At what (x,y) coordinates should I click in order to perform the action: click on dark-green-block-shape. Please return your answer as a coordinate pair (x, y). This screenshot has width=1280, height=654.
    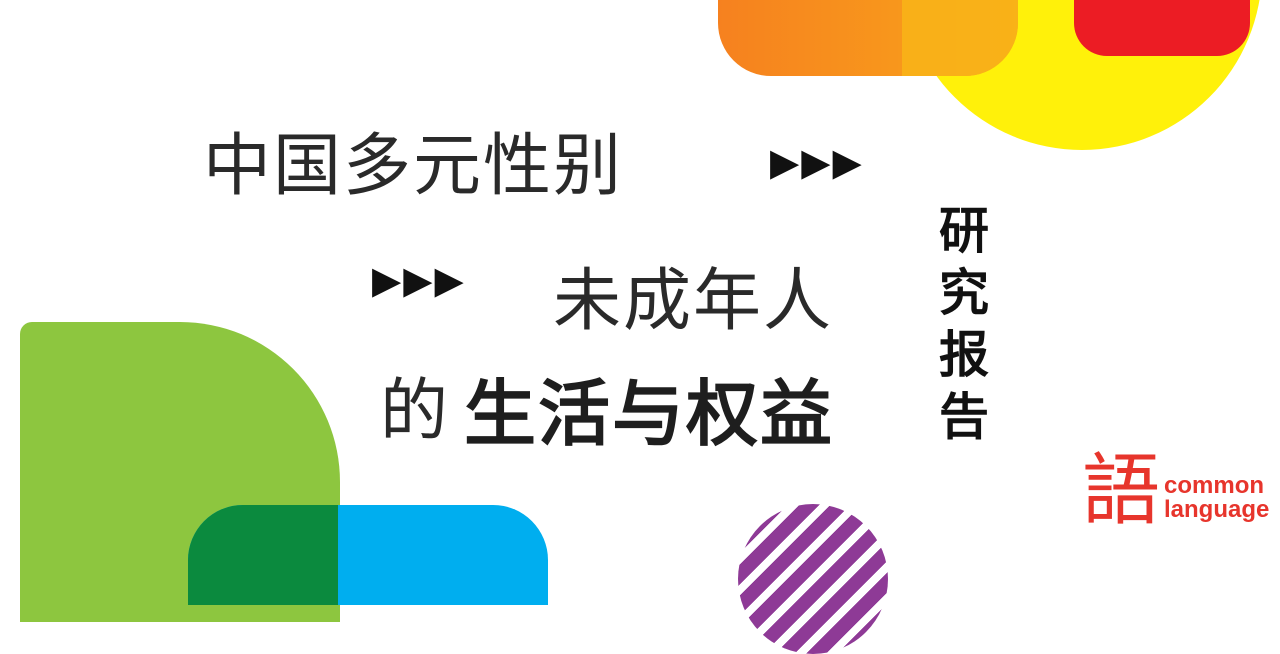
    Looking at the image, I should click on (263, 555).